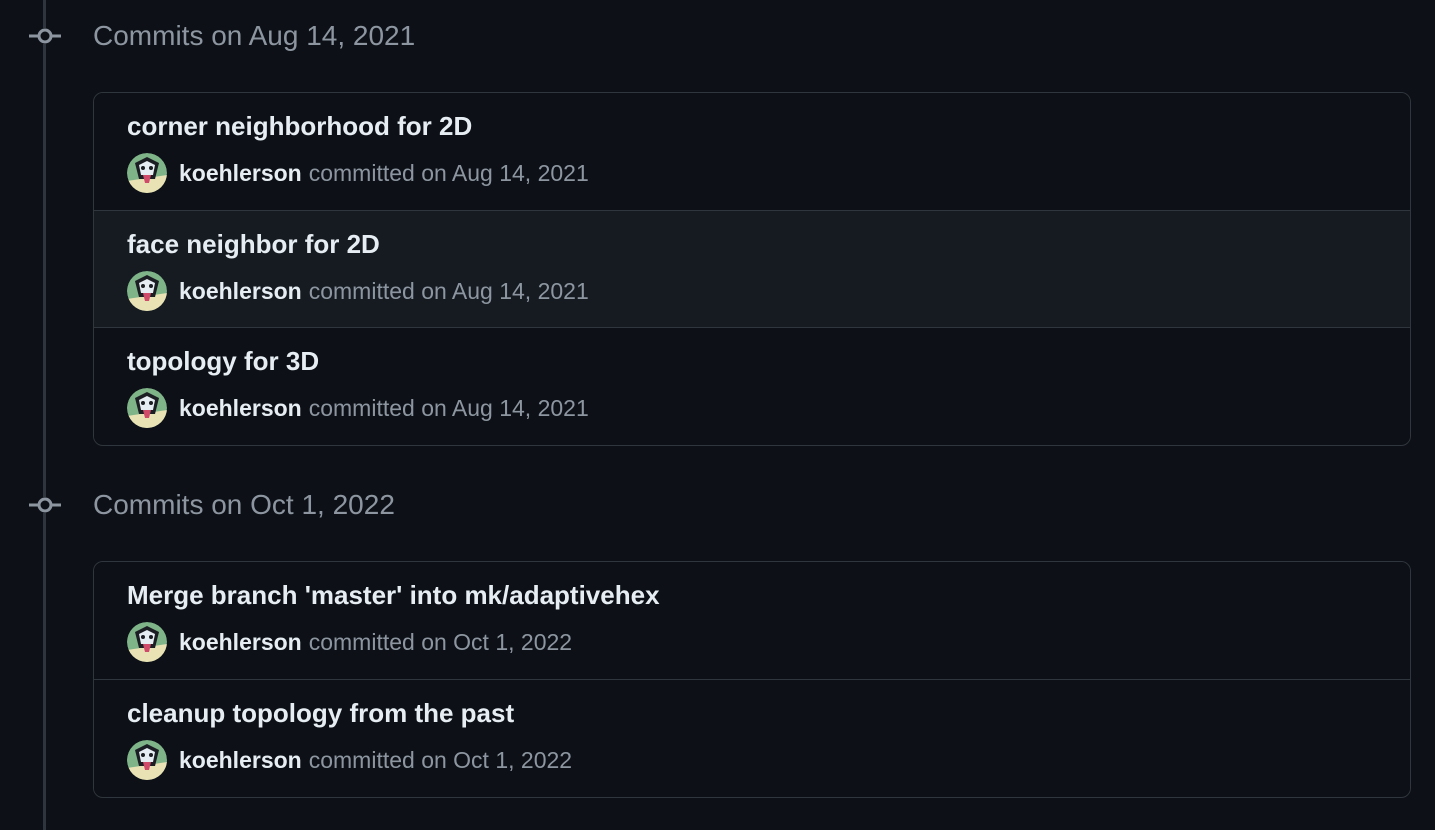 This screenshot has height=830, width=1435. What do you see at coordinates (299, 126) in the screenshot?
I see `commit-message-link: corner neighborhood for 2D` at bounding box center [299, 126].